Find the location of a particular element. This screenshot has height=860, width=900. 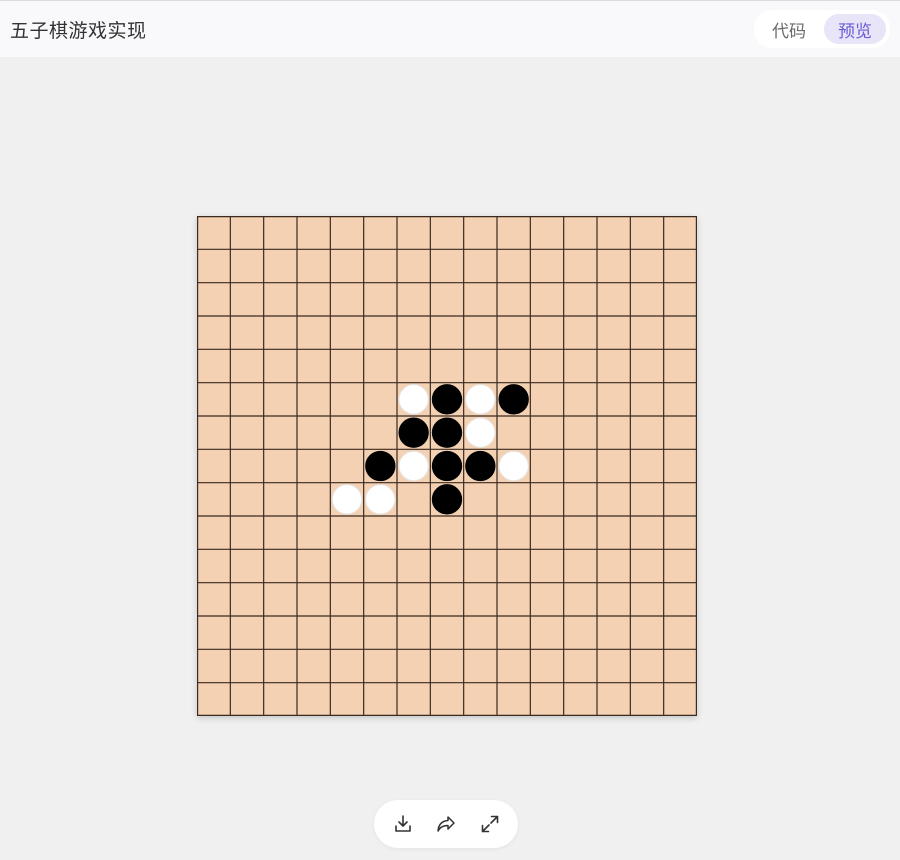

download-button is located at coordinates (403, 824).